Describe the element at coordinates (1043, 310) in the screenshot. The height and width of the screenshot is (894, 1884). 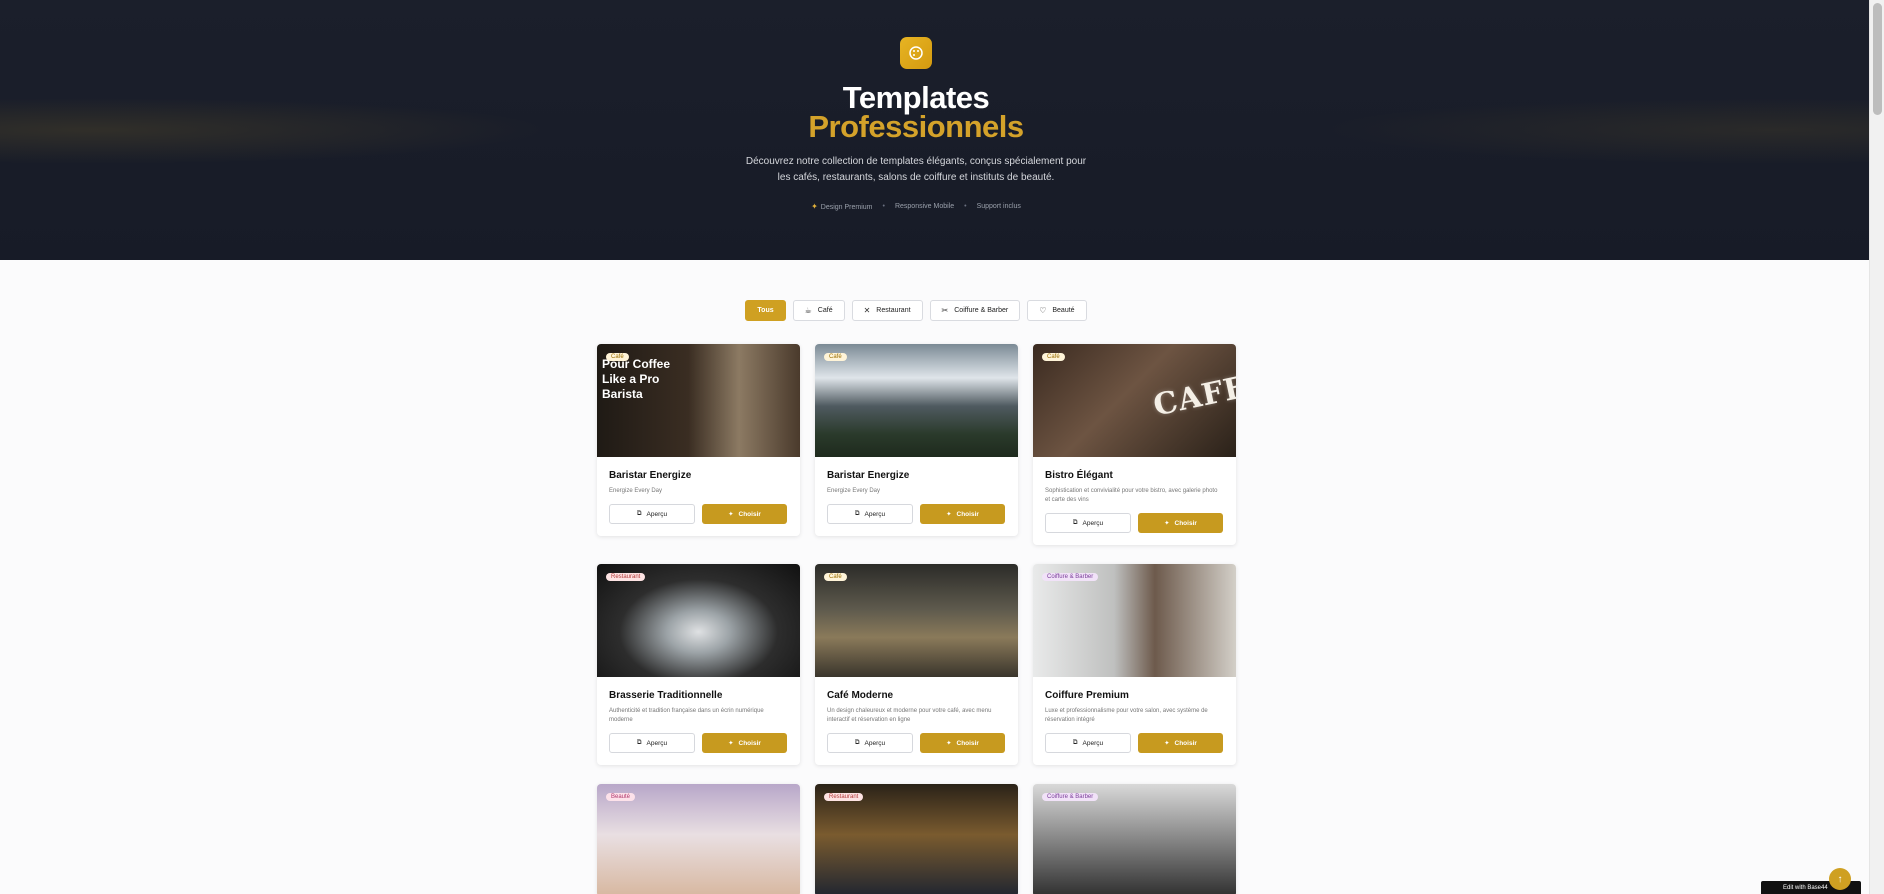
I see `heart-icon: ♡` at that location.